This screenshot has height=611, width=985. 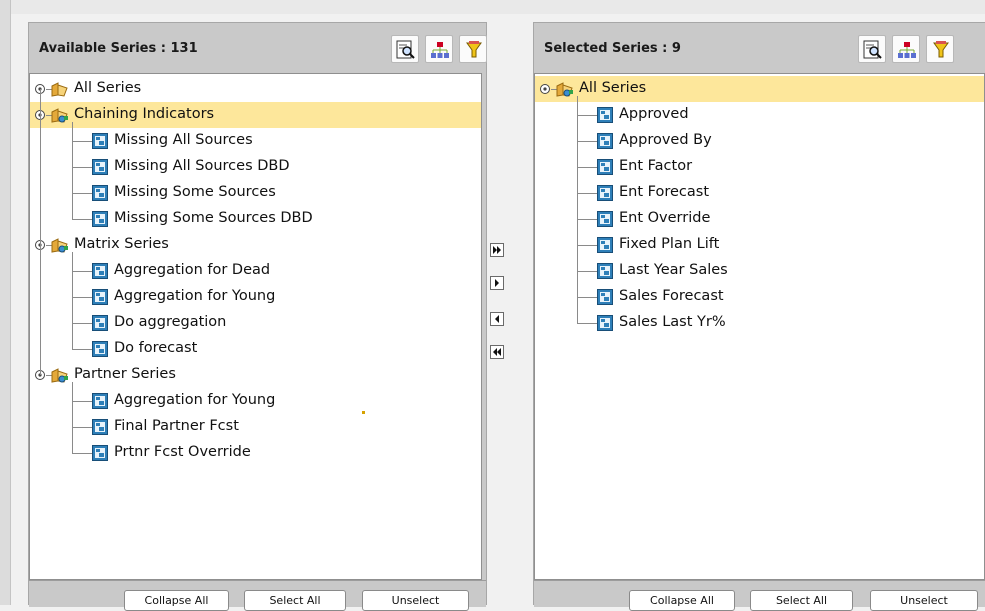 I want to click on tree-item-series: Missing Some Sources, so click(x=255, y=193).